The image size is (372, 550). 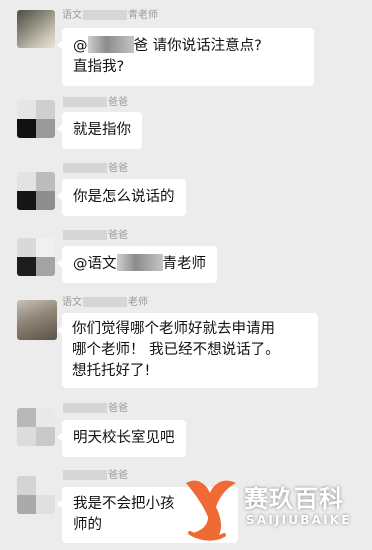 I want to click on message-line: 想托托好了!, so click(x=111, y=371).